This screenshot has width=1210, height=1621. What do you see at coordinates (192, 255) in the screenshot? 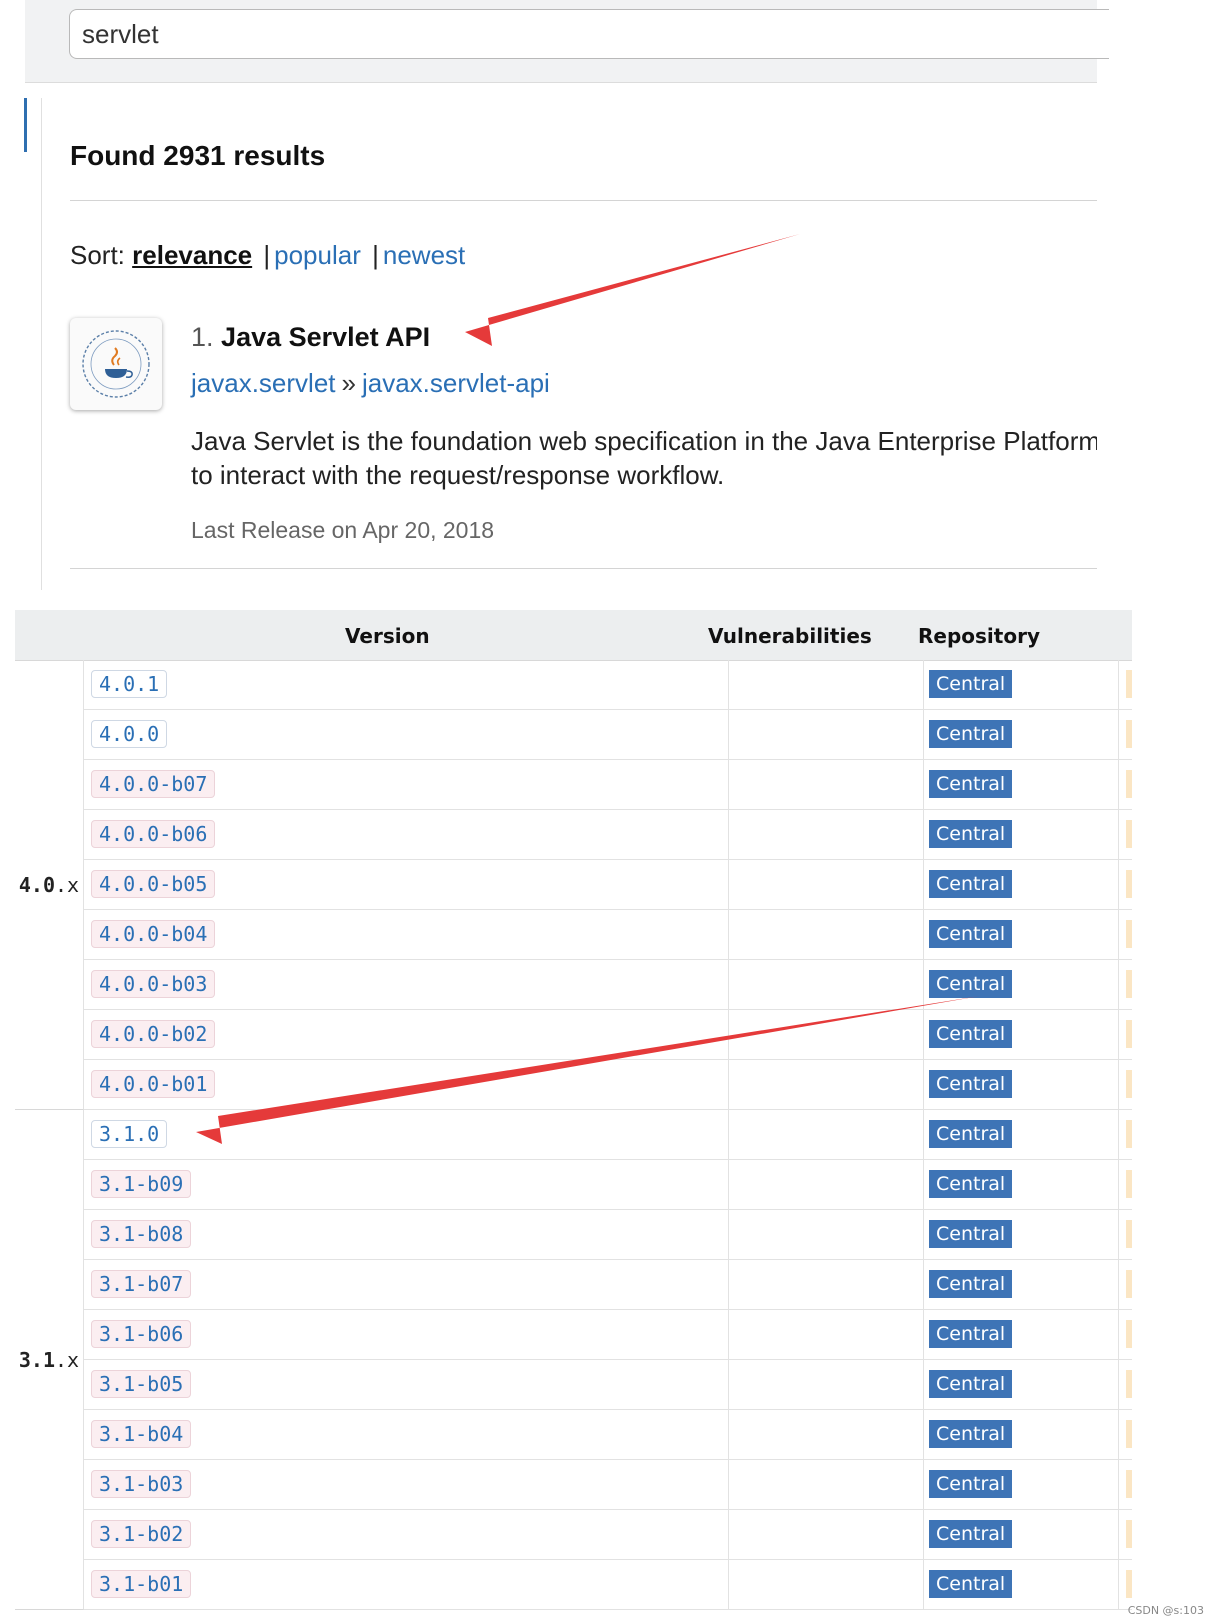
I see `sort-option-relevance: relevance` at bounding box center [192, 255].